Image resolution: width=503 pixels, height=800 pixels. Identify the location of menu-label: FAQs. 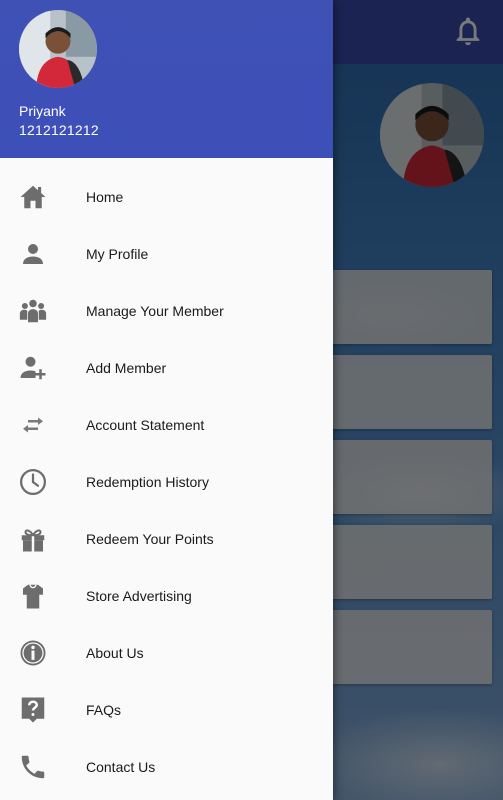
(104, 709).